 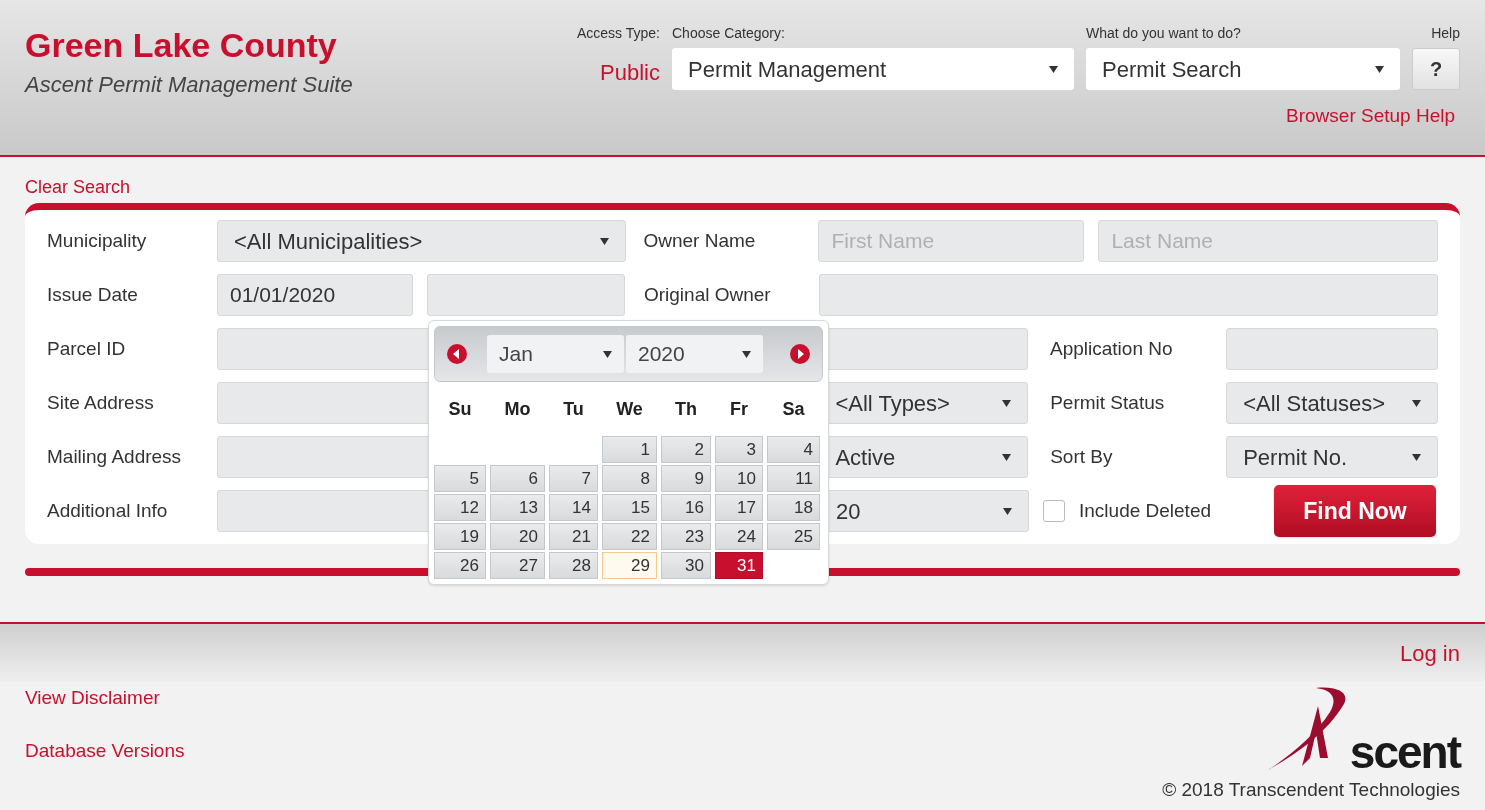 What do you see at coordinates (517, 409) in the screenshot?
I see `weekday-label: Mo` at bounding box center [517, 409].